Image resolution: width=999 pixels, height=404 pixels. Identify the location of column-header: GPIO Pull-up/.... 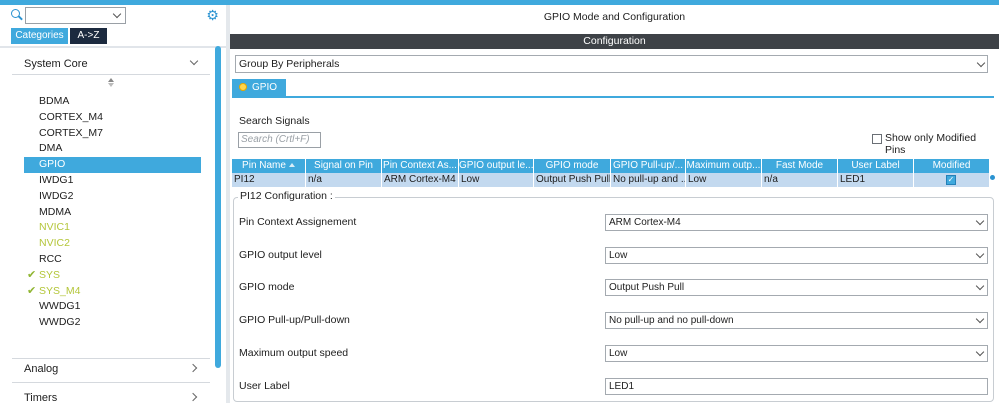
(648, 166).